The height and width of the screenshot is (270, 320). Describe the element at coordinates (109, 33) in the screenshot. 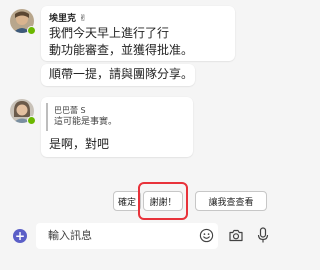

I see `message-line: 我們今天早上進行了行` at that location.